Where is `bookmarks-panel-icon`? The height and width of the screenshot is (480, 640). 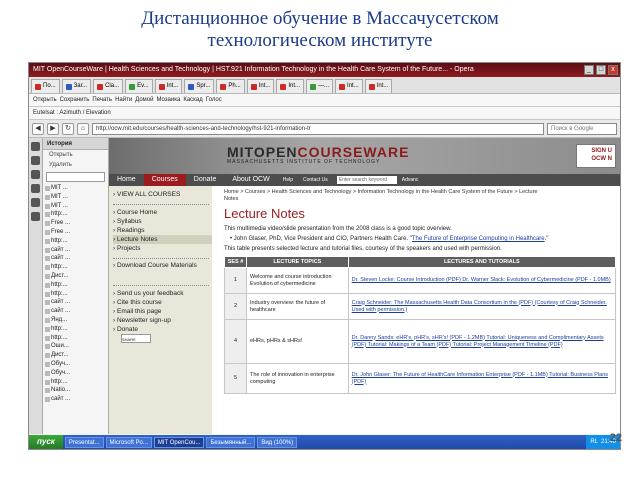
bookmarks-panel-icon is located at coordinates (35, 146).